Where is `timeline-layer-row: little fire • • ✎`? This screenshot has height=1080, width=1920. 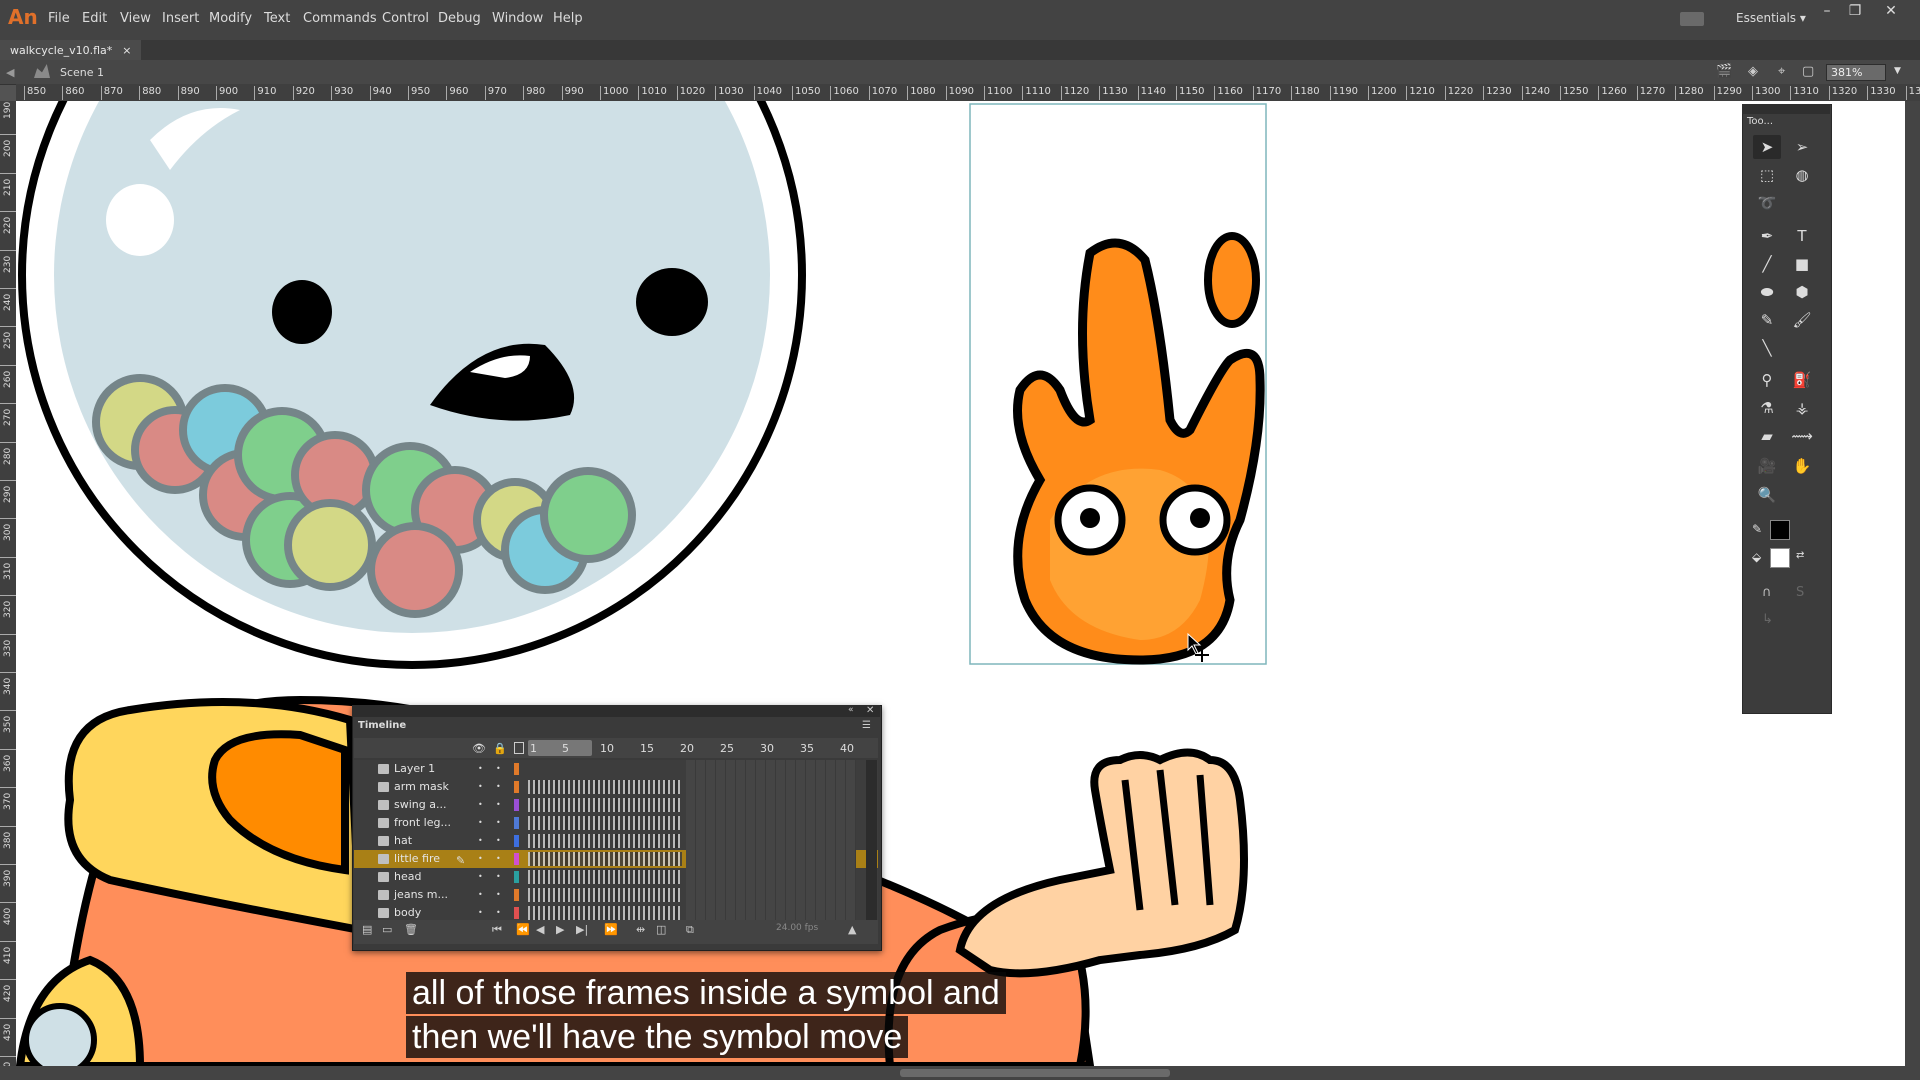
timeline-layer-row: little fire • • ✎ is located at coordinates (616, 859).